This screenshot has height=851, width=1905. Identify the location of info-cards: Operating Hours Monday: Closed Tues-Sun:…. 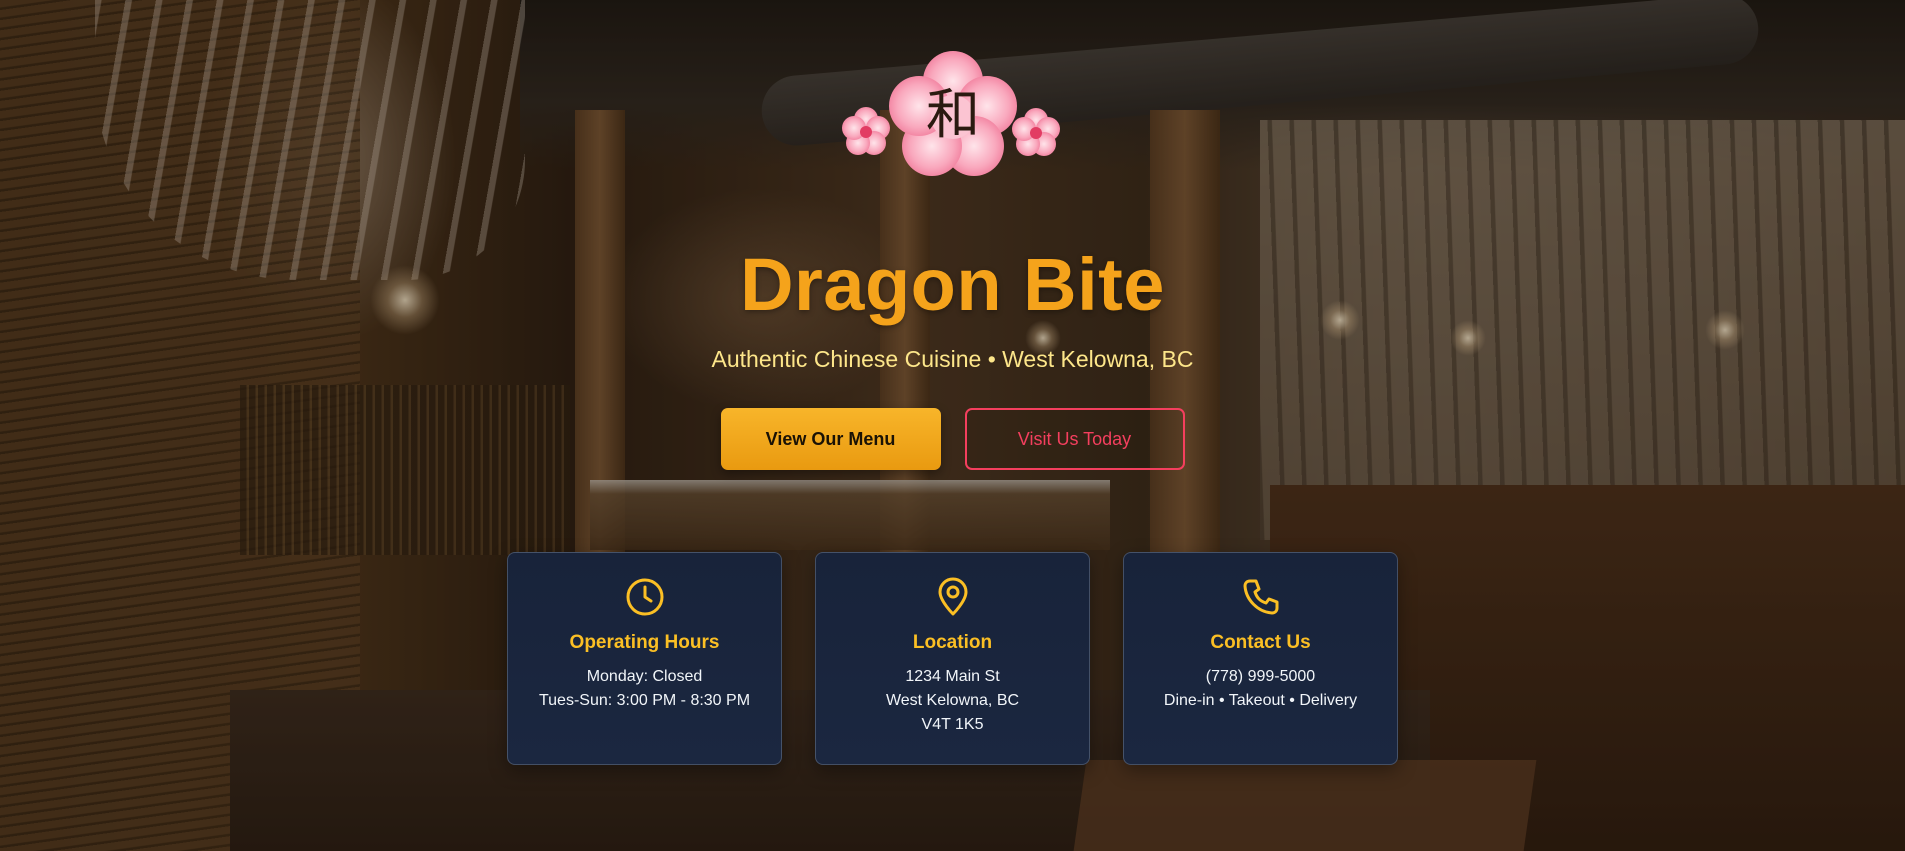
(953, 658).